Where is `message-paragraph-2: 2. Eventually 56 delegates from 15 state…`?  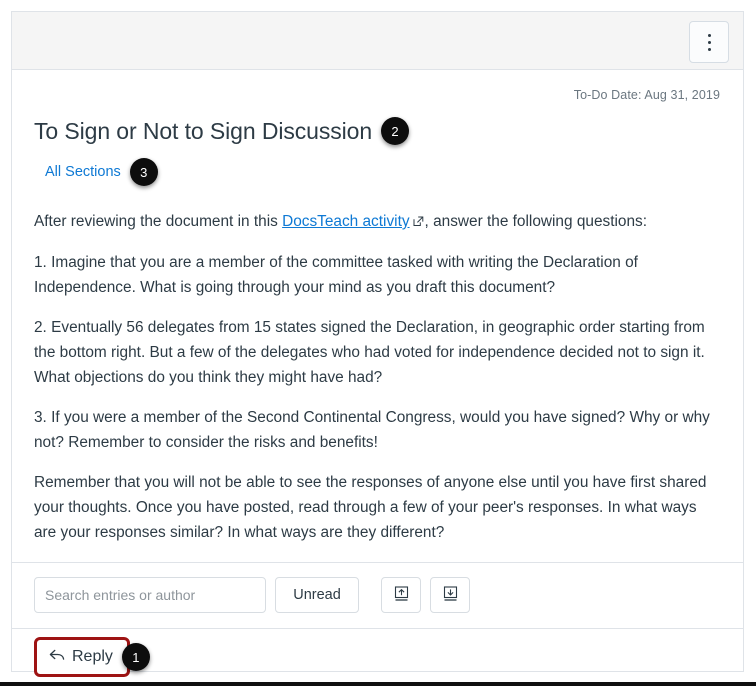
message-paragraph-2: 2. Eventually 56 delegates from 15 state… is located at coordinates (369, 352).